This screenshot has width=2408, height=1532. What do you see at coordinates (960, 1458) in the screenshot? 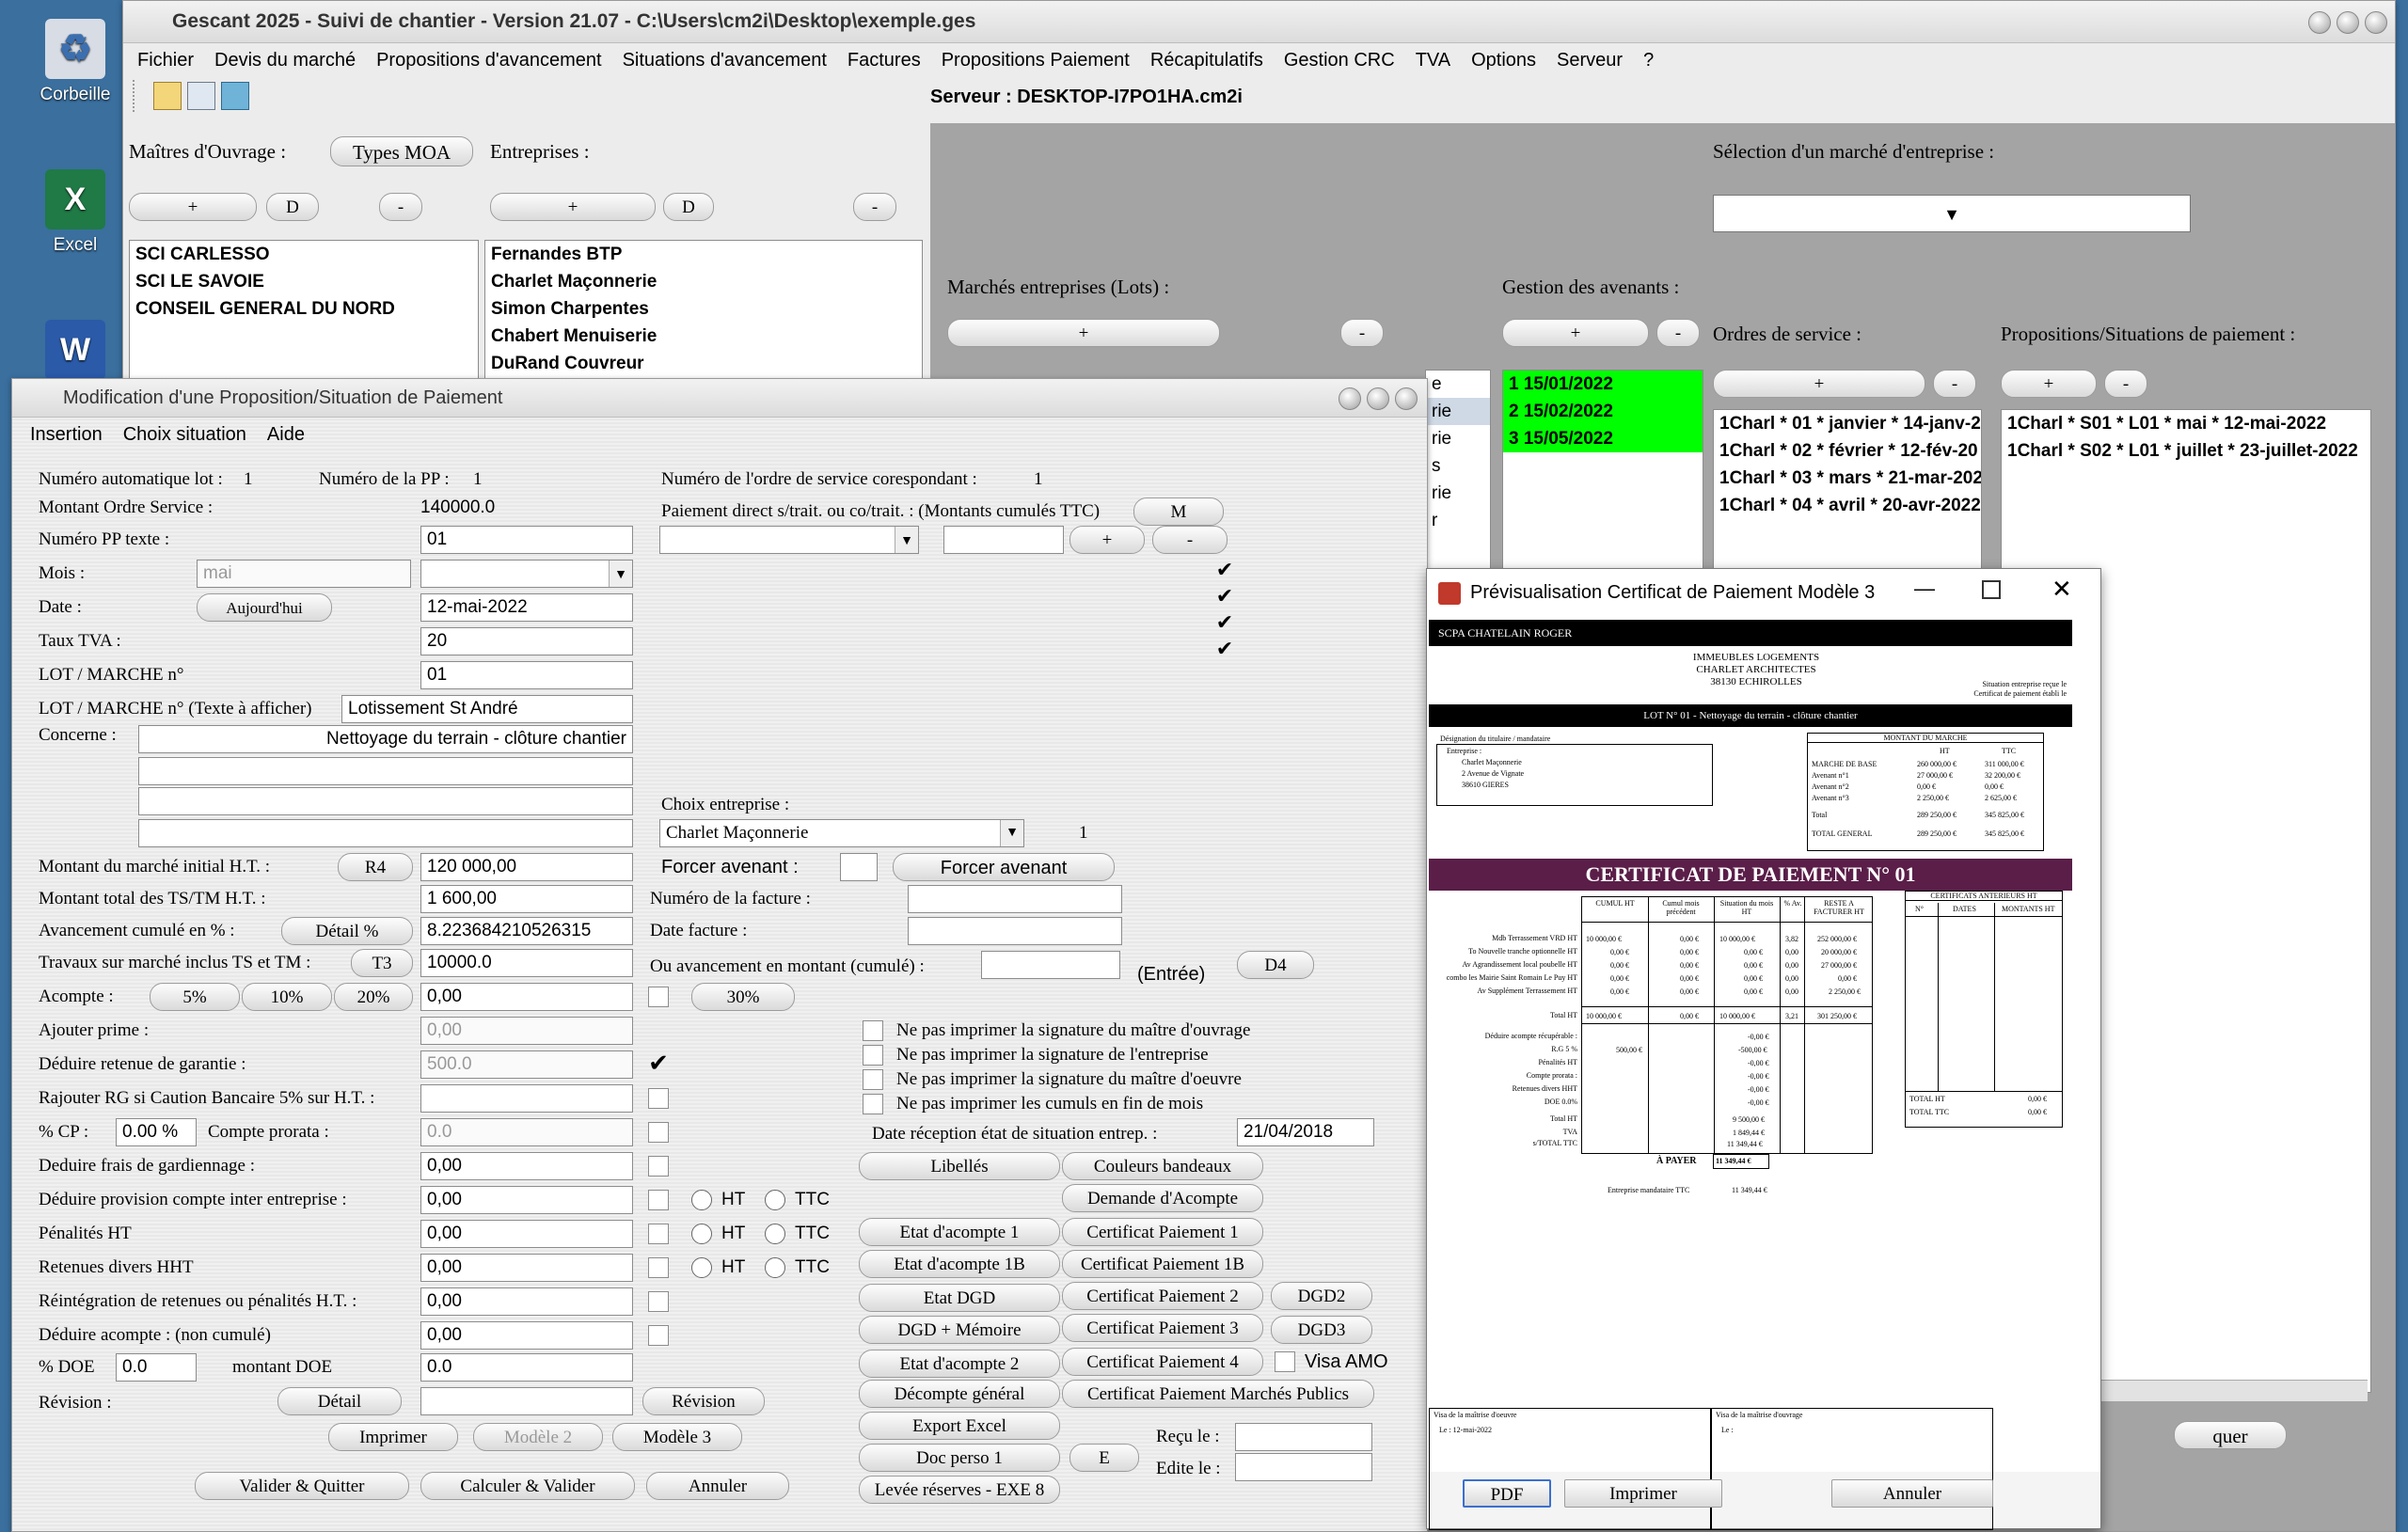
I see `doc-perso-1-button: Doc perso 1` at bounding box center [960, 1458].